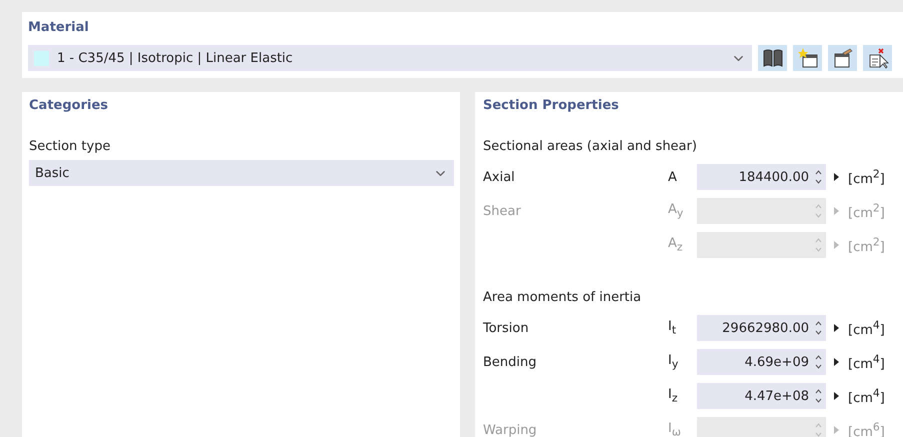  Describe the element at coordinates (502, 212) in the screenshot. I see `property-label: Shear` at that location.